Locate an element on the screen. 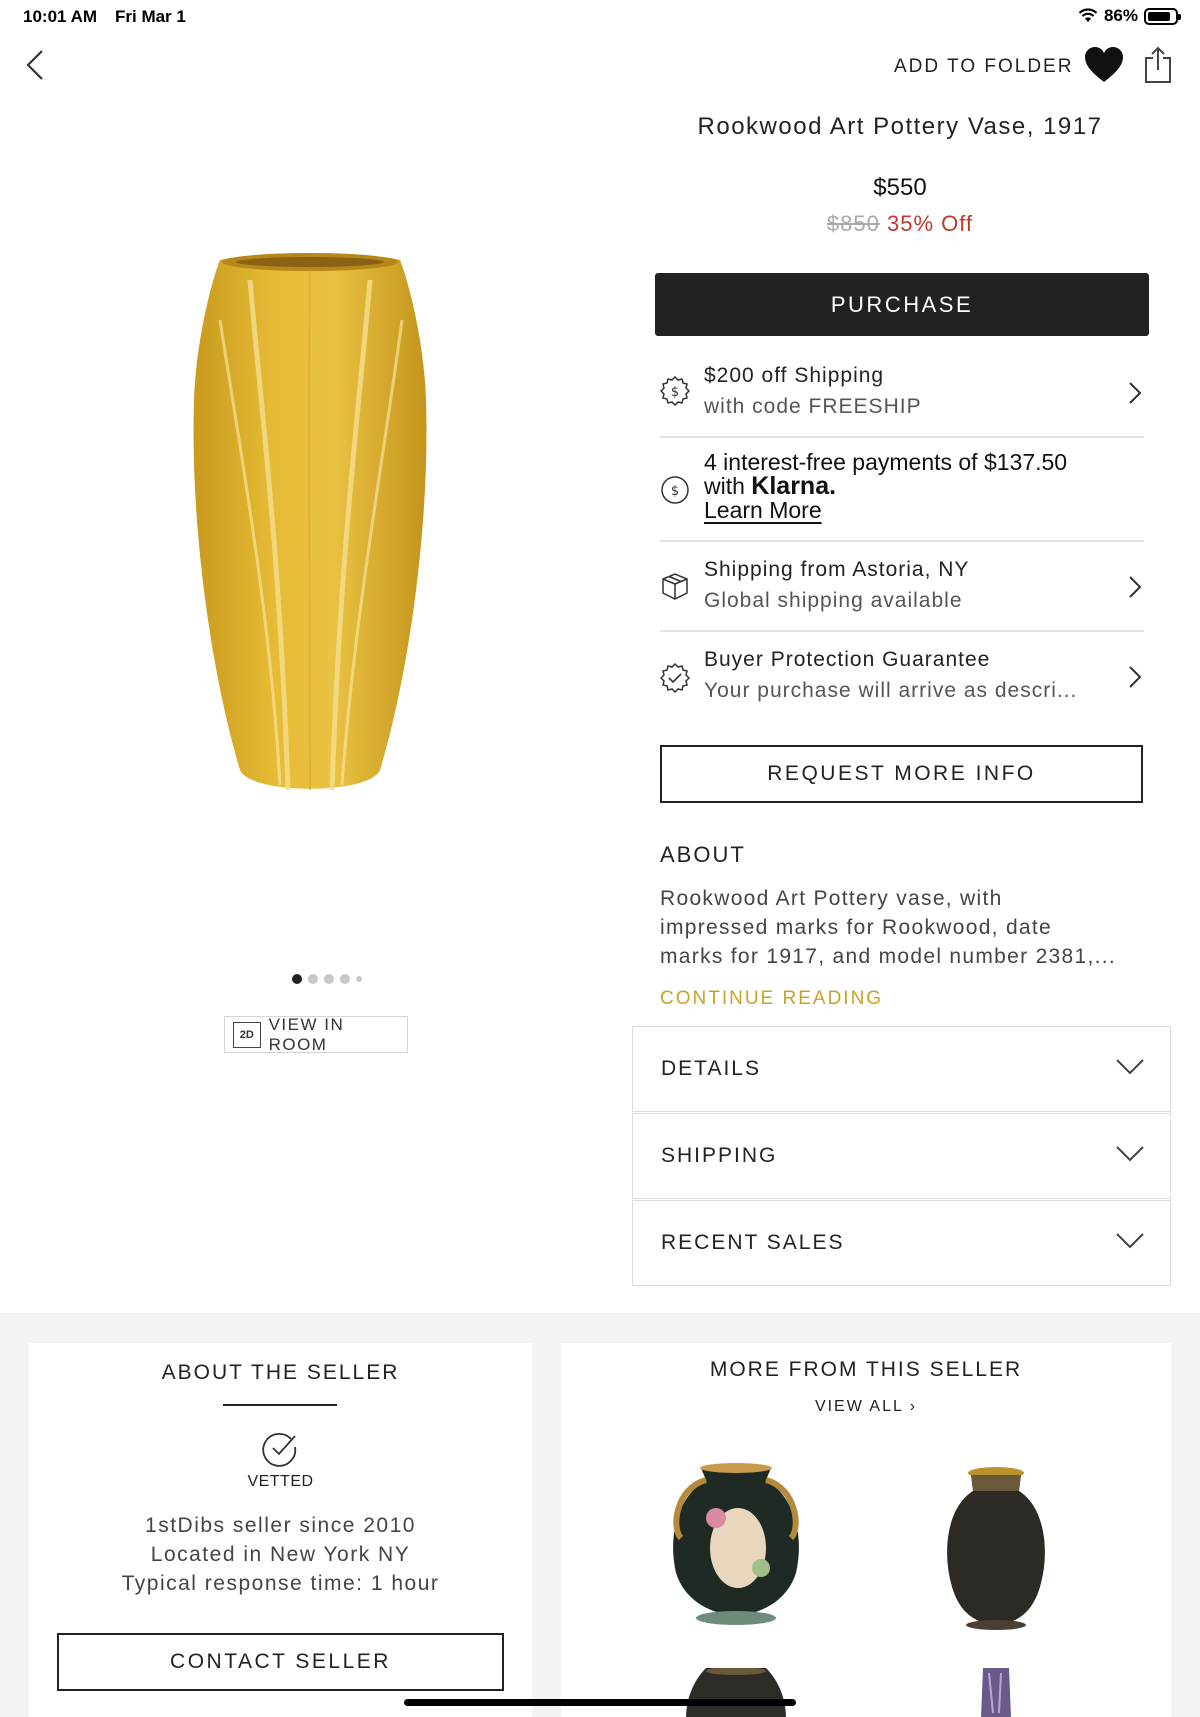  accordion-label: SHIPPING is located at coordinates (719, 1155).